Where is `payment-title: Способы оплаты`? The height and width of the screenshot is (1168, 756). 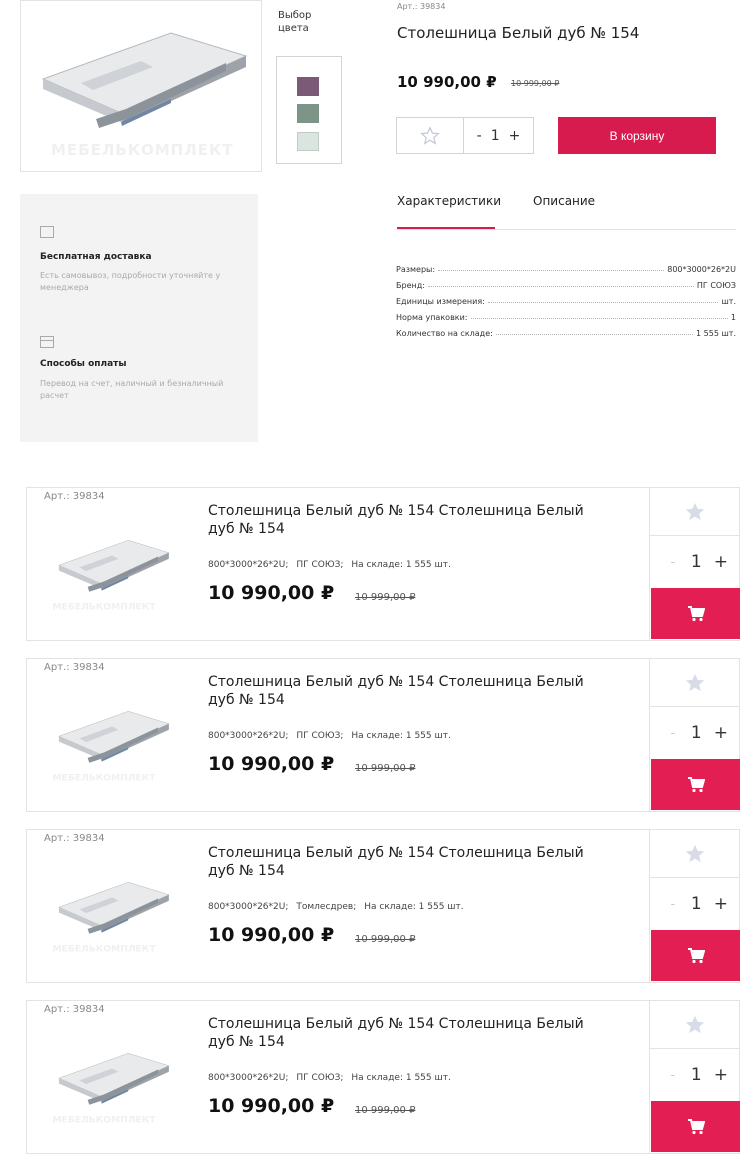
payment-title: Способы оплаты is located at coordinates (83, 364).